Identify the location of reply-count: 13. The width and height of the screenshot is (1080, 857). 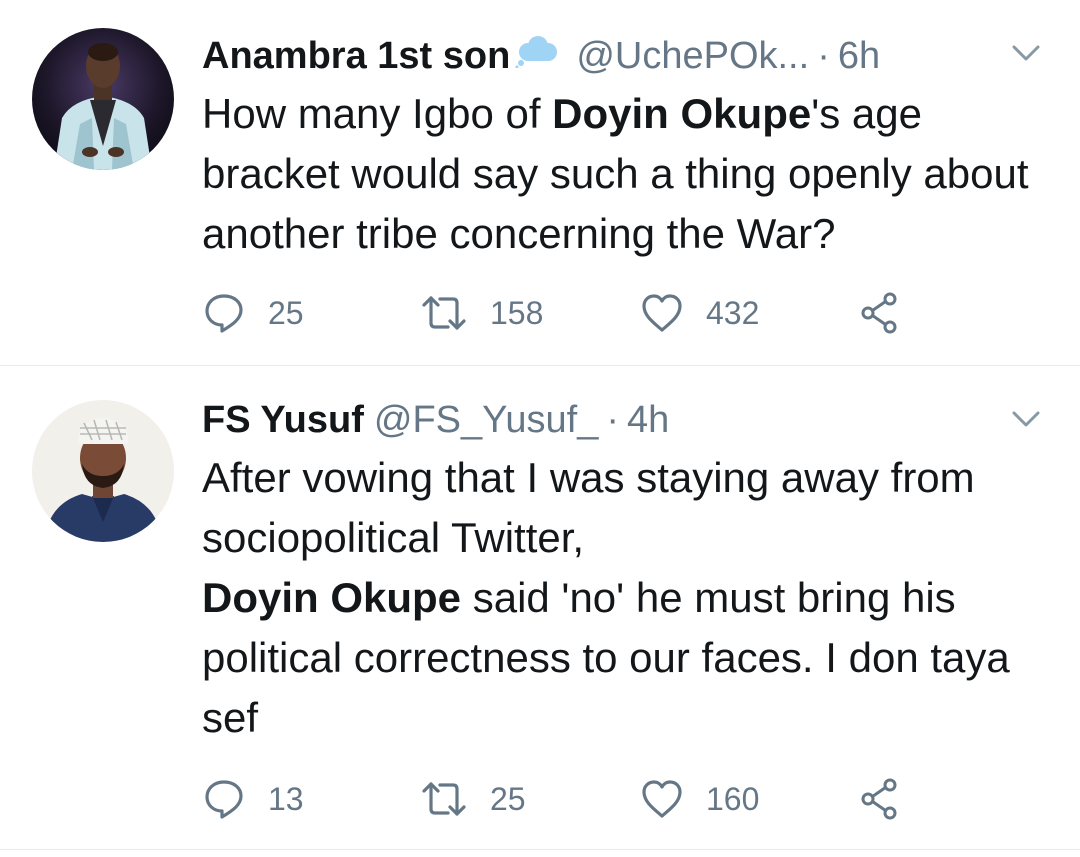
(286, 798).